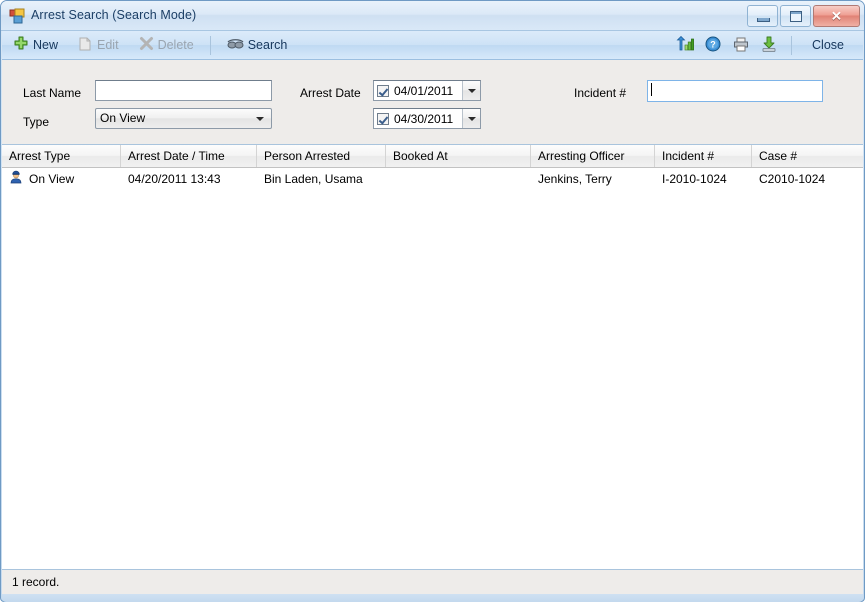 The image size is (865, 602). Describe the element at coordinates (46, 45) in the screenshot. I see `new-button-label: New` at that location.